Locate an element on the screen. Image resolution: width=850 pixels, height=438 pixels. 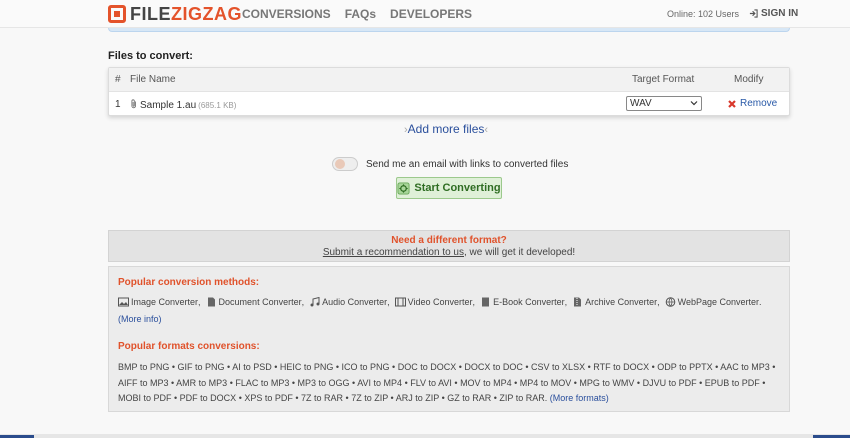
format-link: EPUB to PDF is located at coordinates (732, 383).